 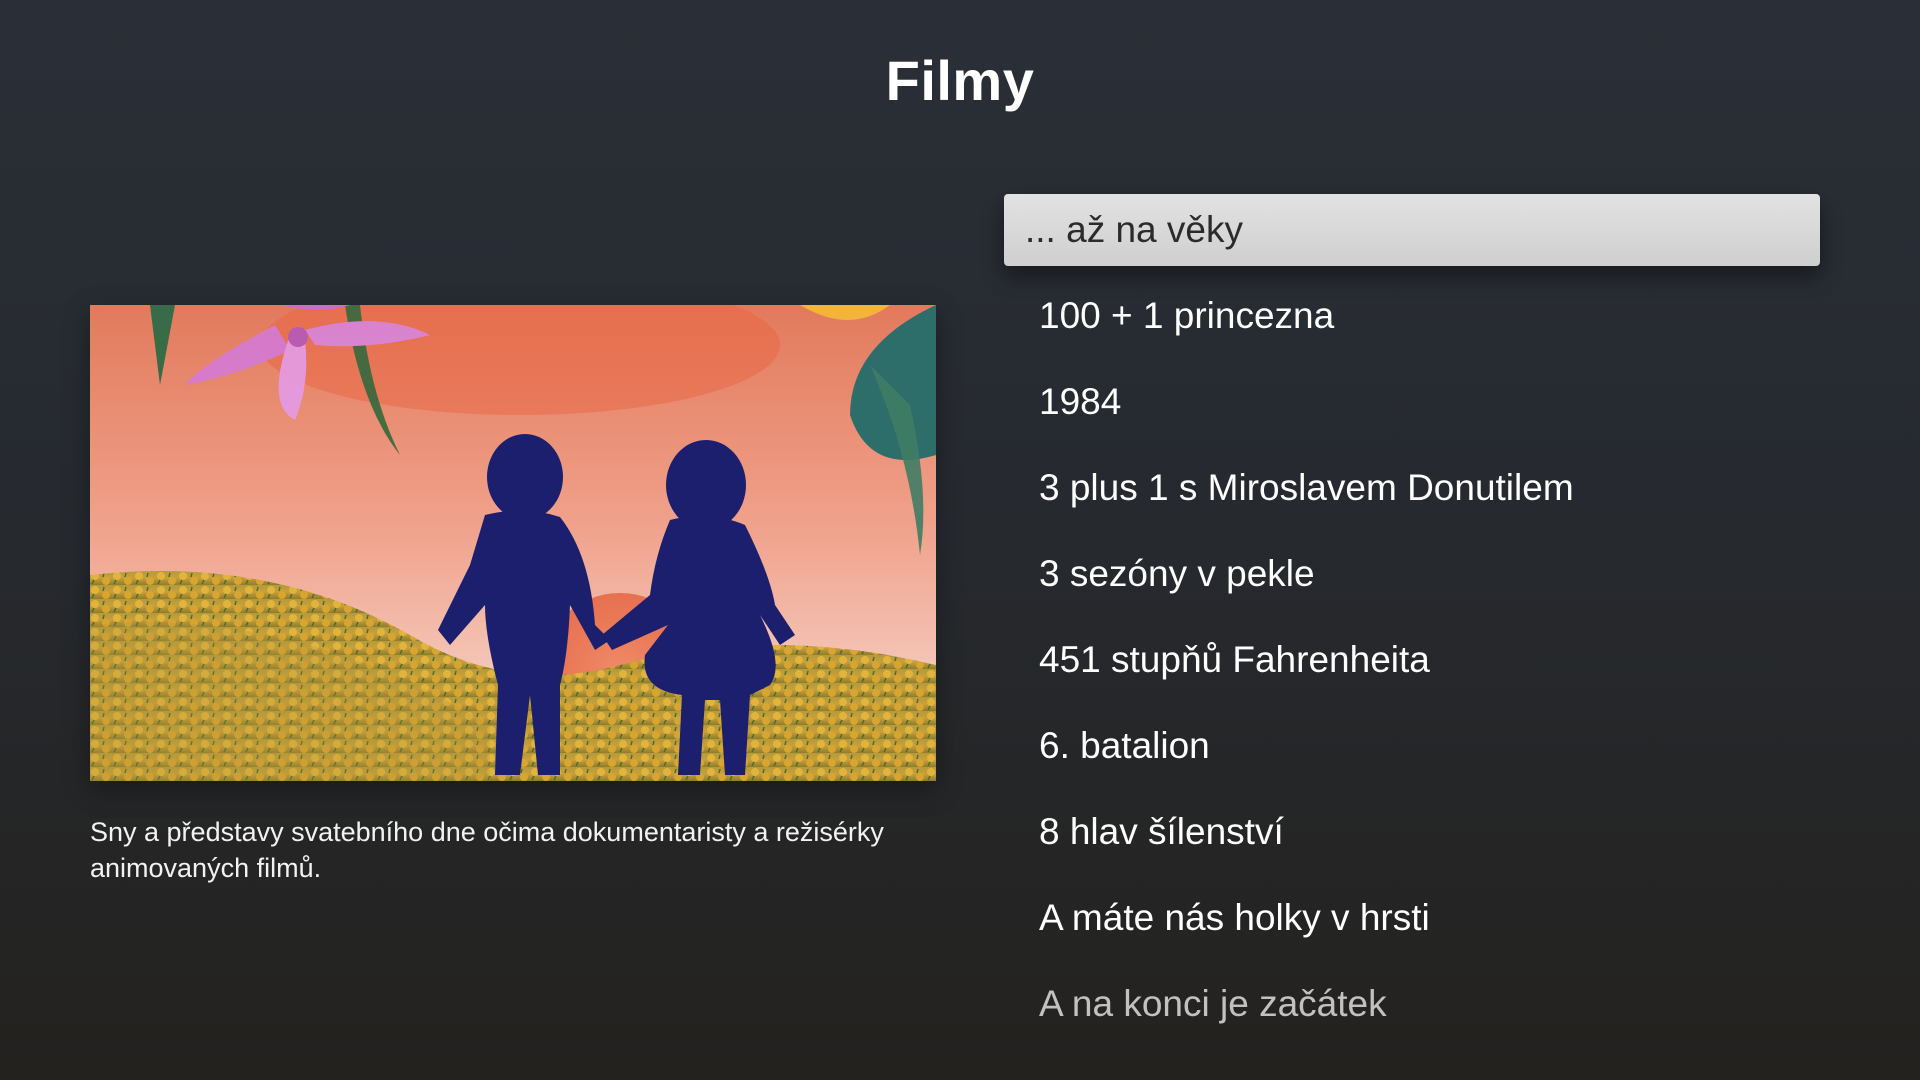 I want to click on movie-list-item: A máte nás holky v hrsti, so click(x=1412, y=925).